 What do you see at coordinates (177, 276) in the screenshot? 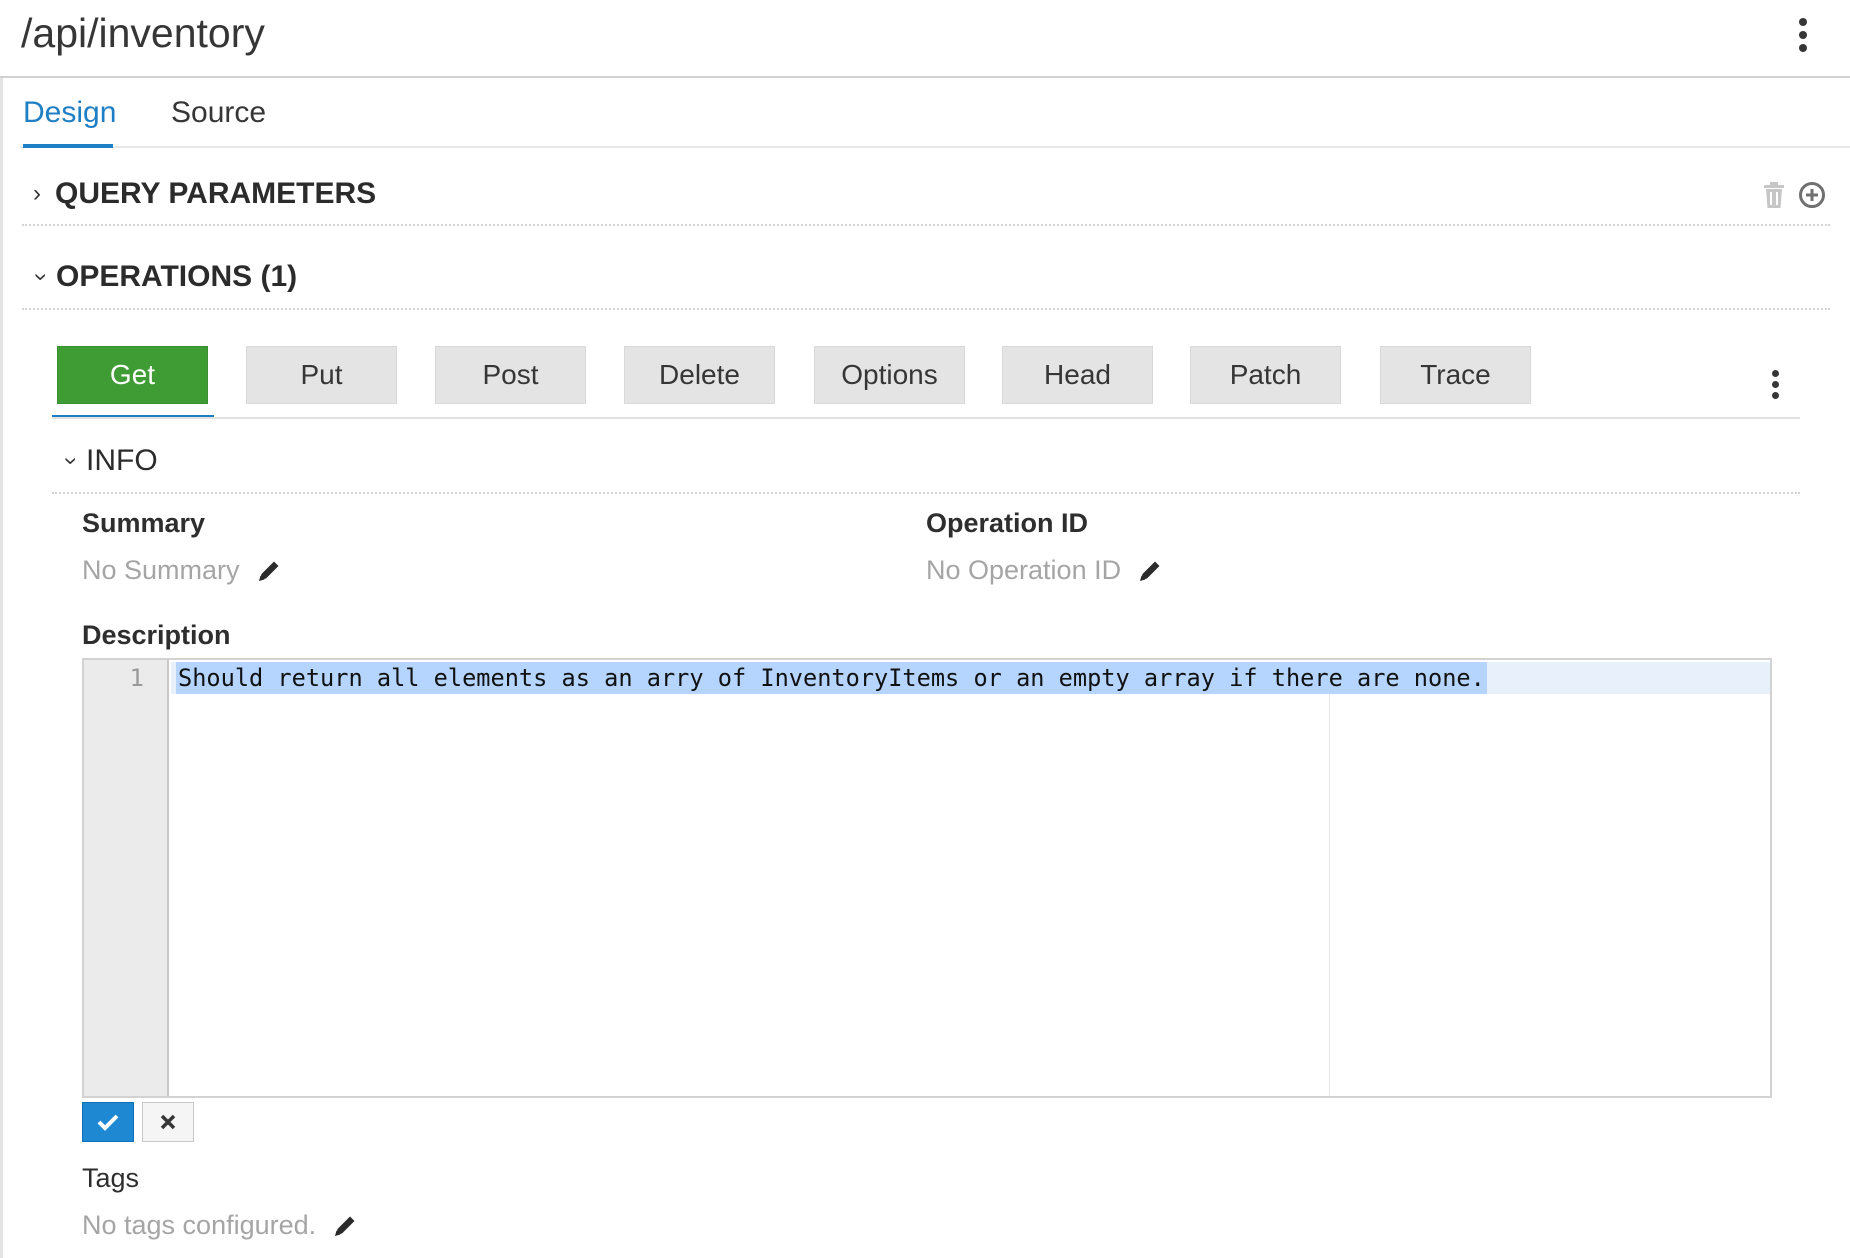
I see `operations-title: OPERATIONS (1)` at bounding box center [177, 276].